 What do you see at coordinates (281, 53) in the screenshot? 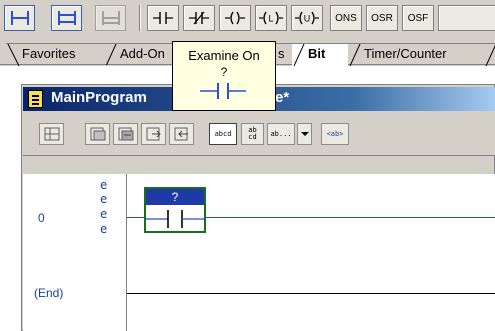
I see `tab-label: s` at bounding box center [281, 53].